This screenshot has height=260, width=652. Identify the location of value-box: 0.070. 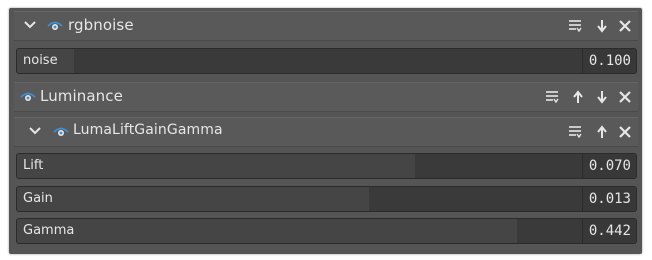
(609, 166).